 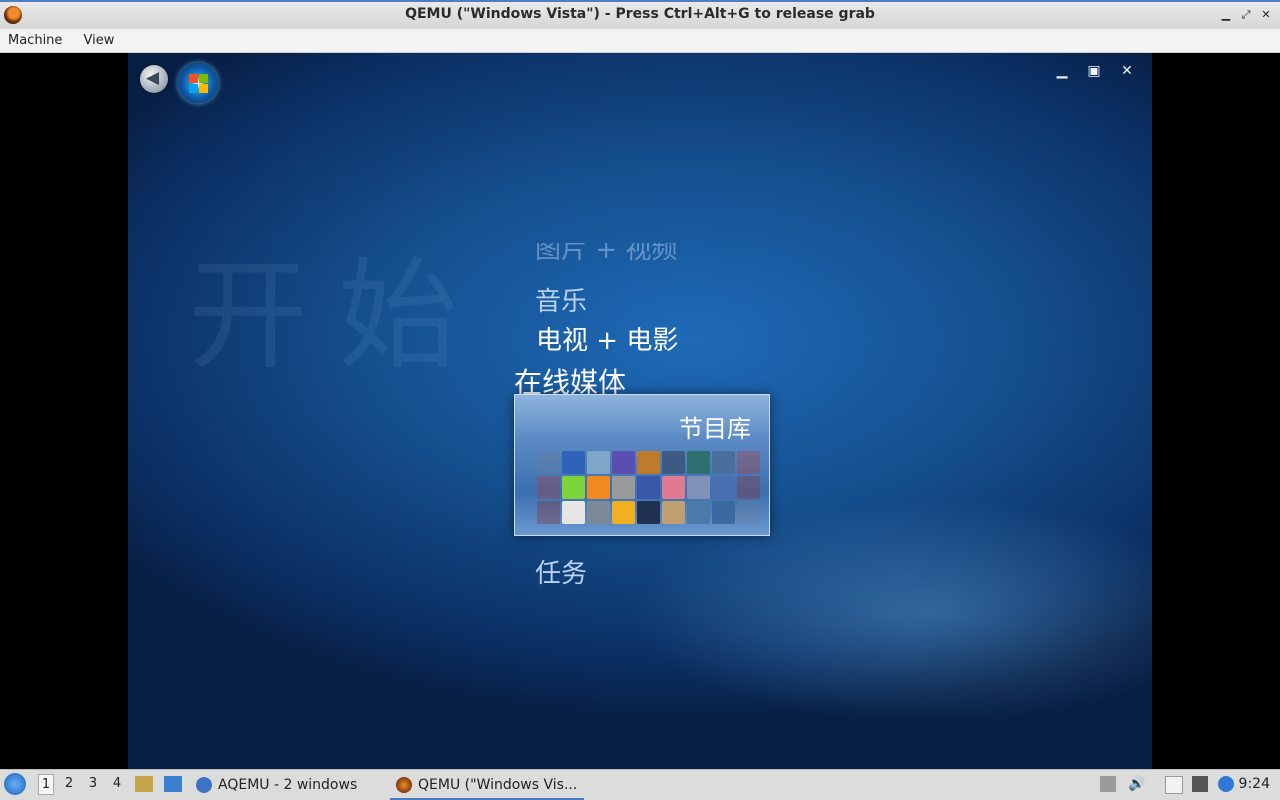 I want to click on menu-item-pictures-partial: 图片 + 视频, so click(x=606, y=254).